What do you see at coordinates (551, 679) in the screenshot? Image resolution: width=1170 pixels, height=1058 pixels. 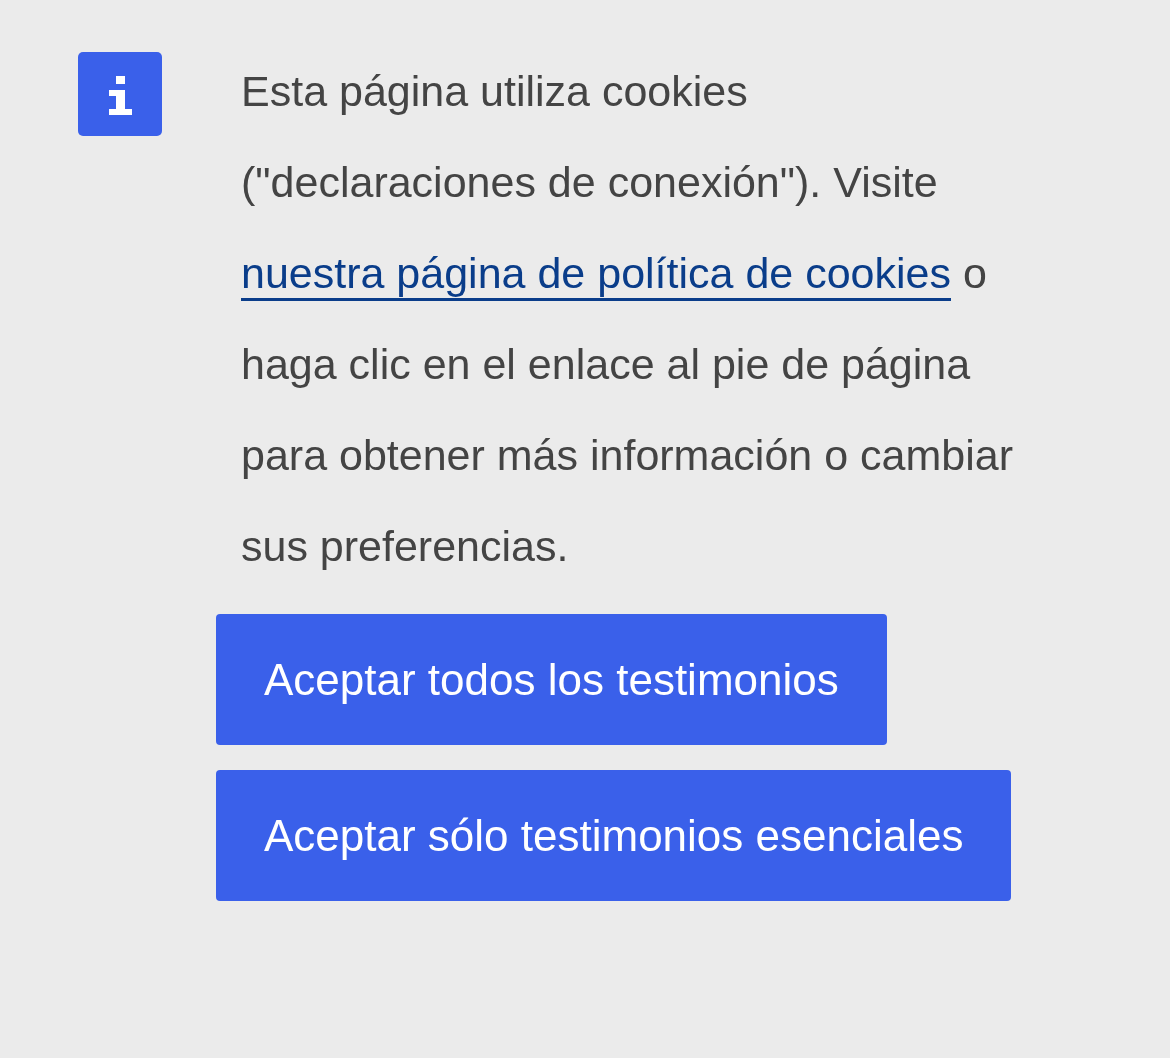 I see `accept-button: Aceptar todos los testimonios` at bounding box center [551, 679].